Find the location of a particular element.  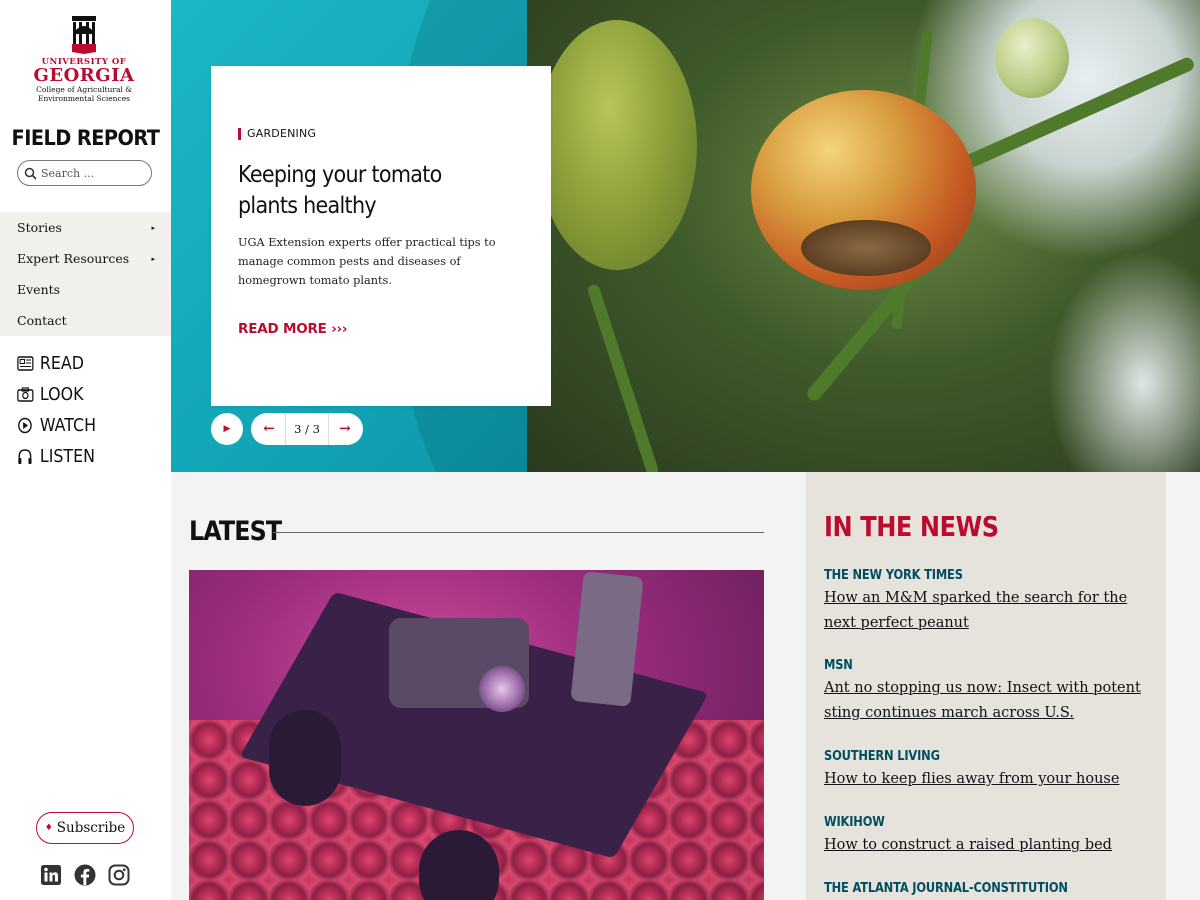

slider-next-button: → is located at coordinates (345, 429).